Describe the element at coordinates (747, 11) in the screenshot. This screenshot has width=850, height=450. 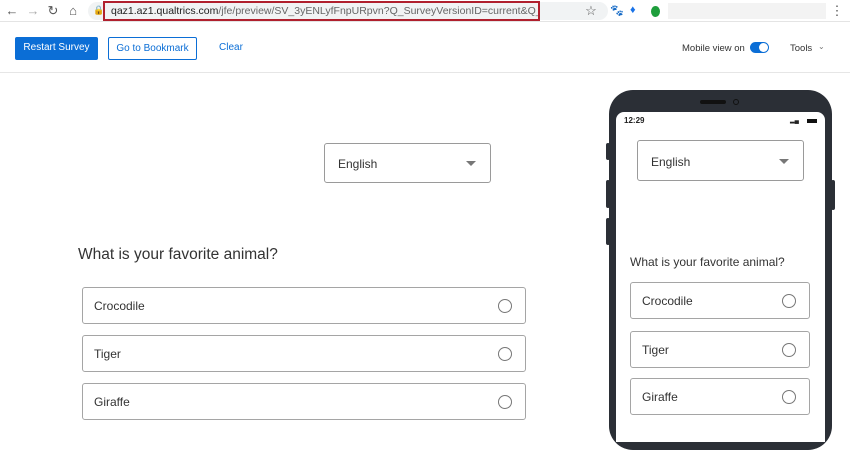
I see `profile-area` at that location.